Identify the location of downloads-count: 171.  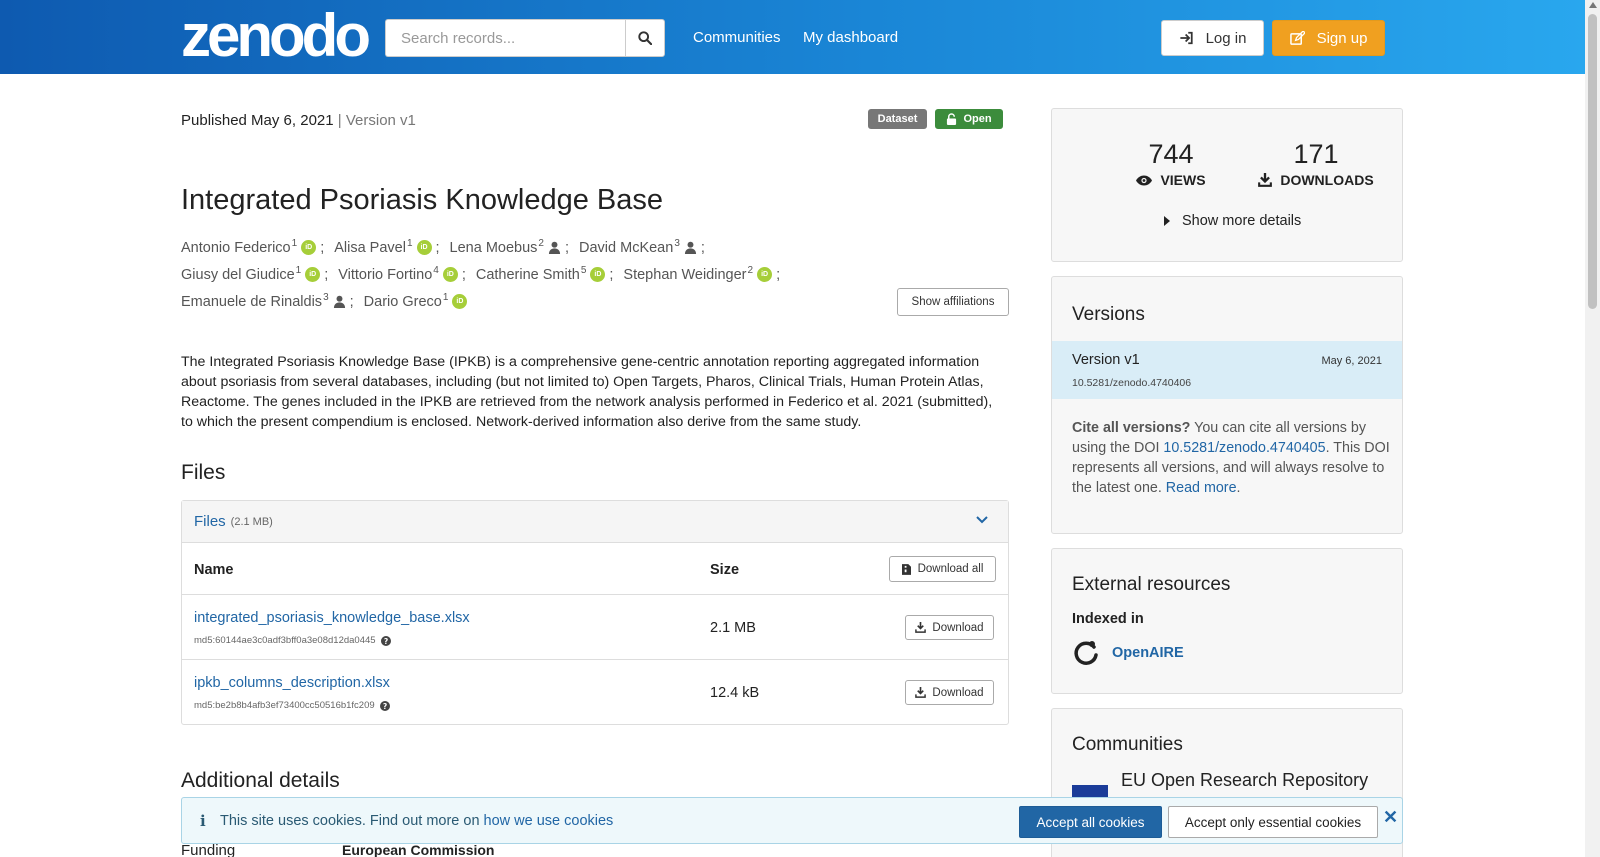
(1316, 154).